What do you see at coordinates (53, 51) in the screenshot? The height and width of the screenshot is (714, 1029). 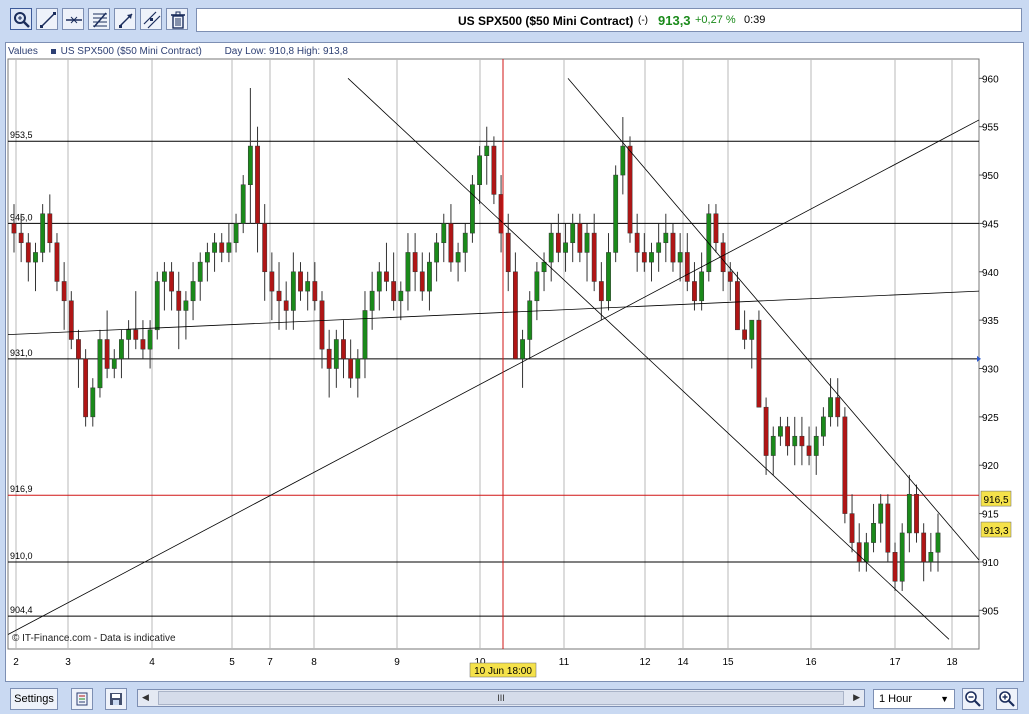 I see `legend-series-swatch` at bounding box center [53, 51].